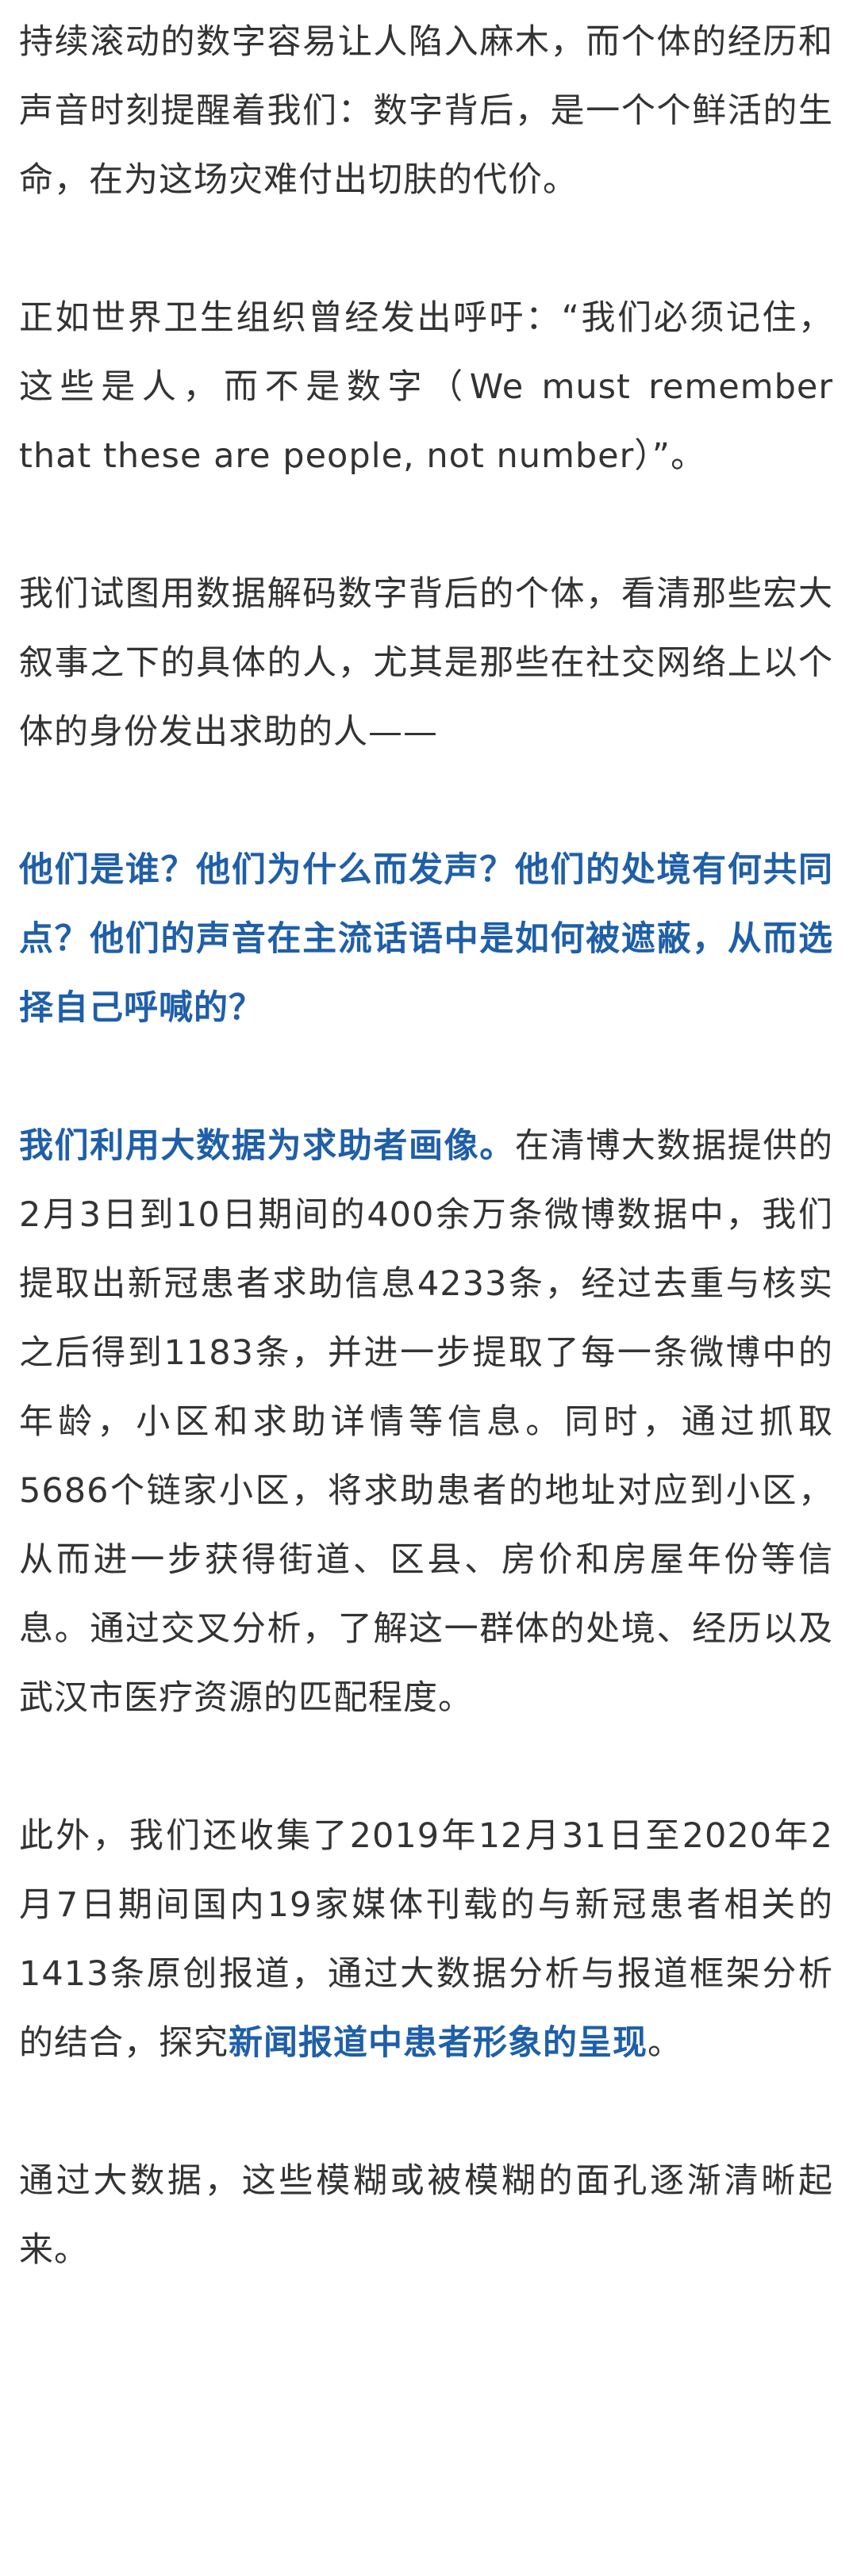 This screenshot has height=2576, width=857. Describe the element at coordinates (267, 1146) in the screenshot. I see `paragraph-5-highlight: 我们利用大数据为求助者画像。` at that location.